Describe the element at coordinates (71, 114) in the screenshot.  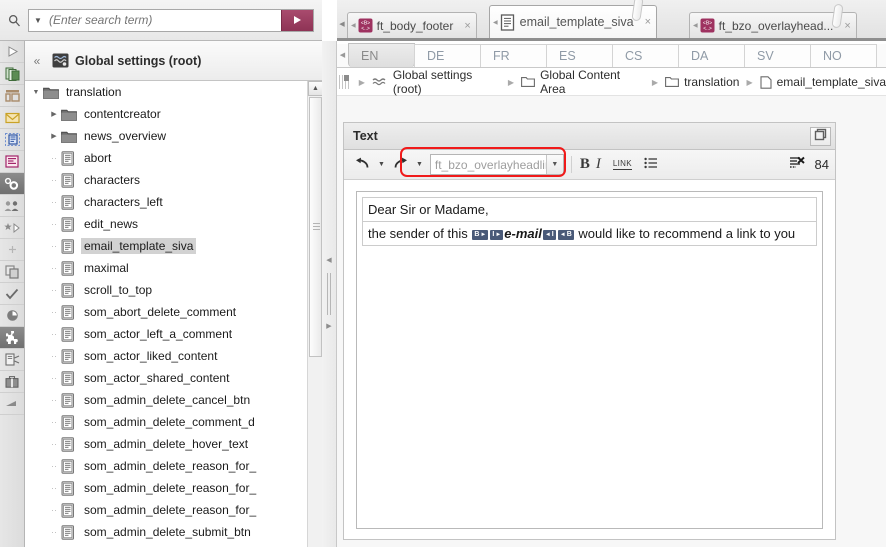
I see `folder-icon` at that location.